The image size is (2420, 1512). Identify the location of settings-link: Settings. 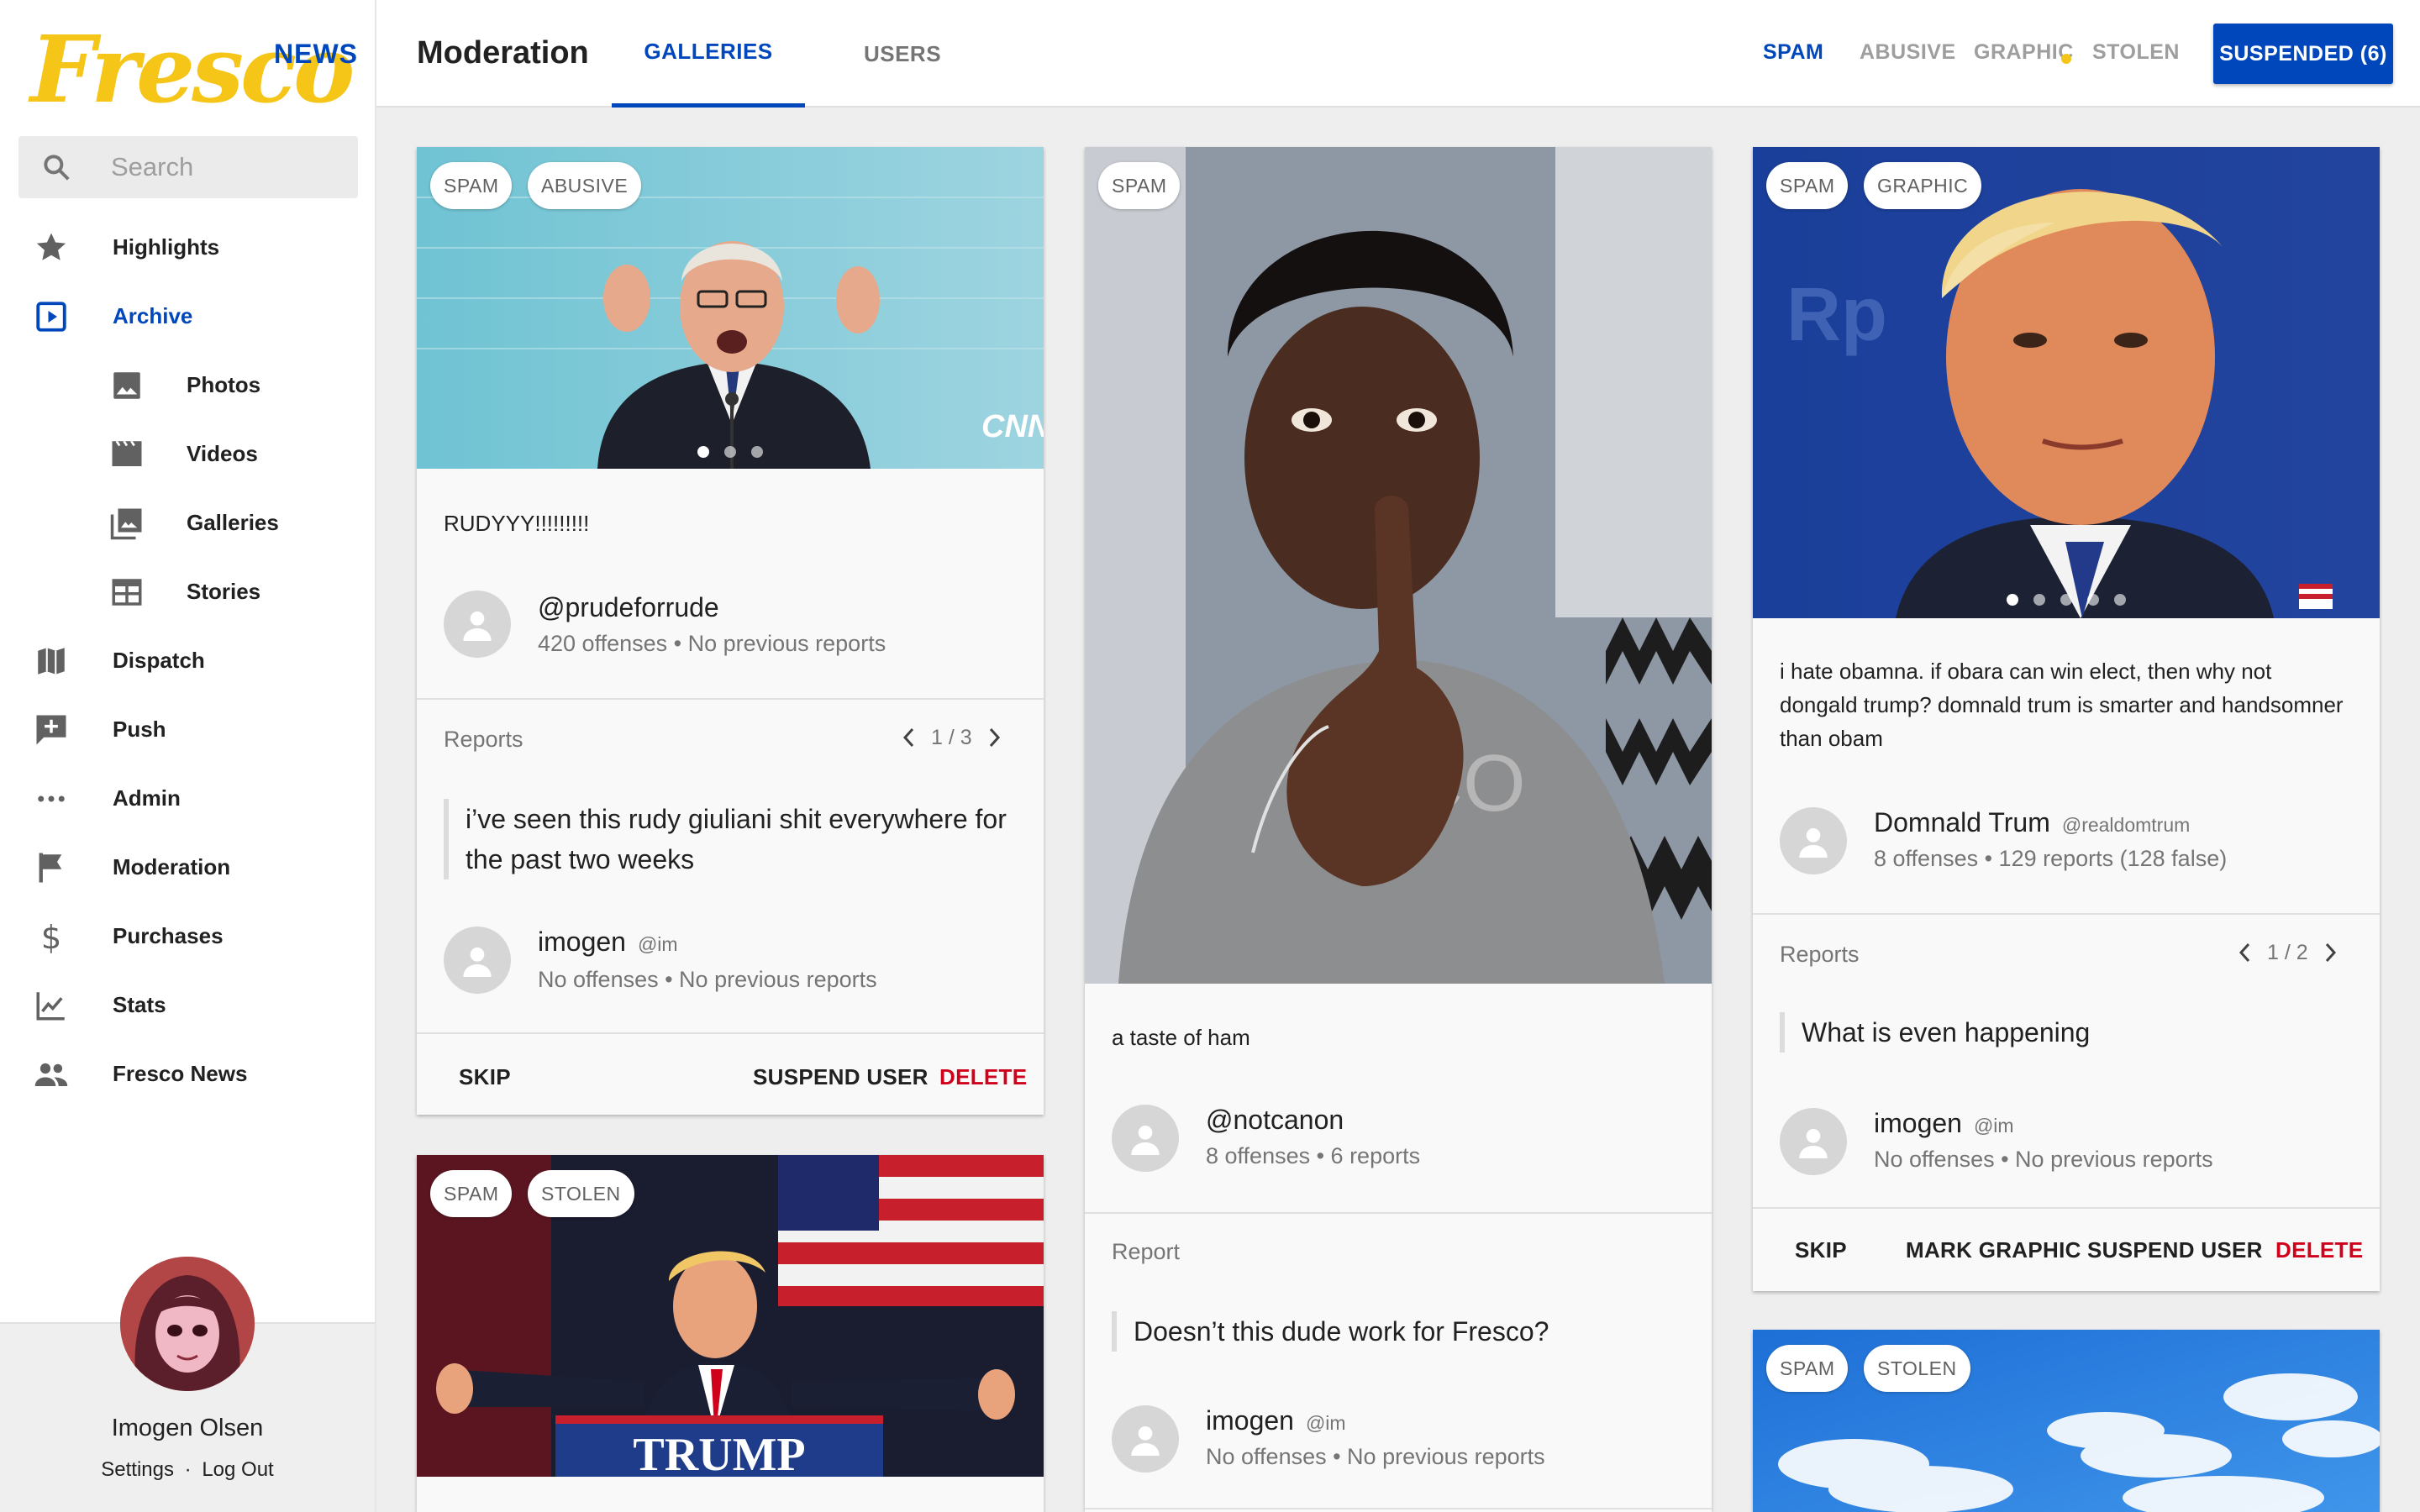
(138, 1469).